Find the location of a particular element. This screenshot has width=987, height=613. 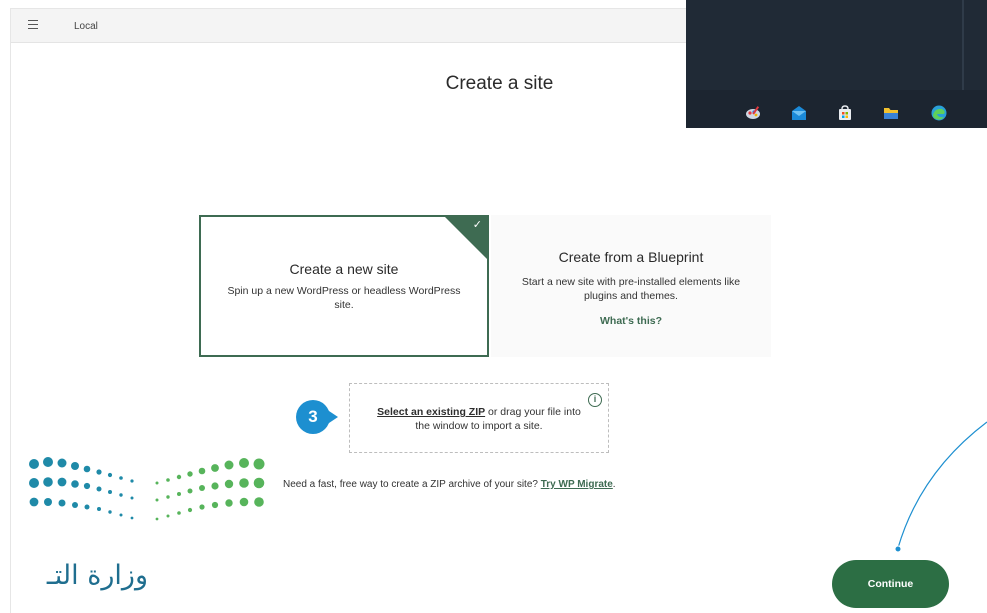

selected-corner is located at coordinates (466, 238).